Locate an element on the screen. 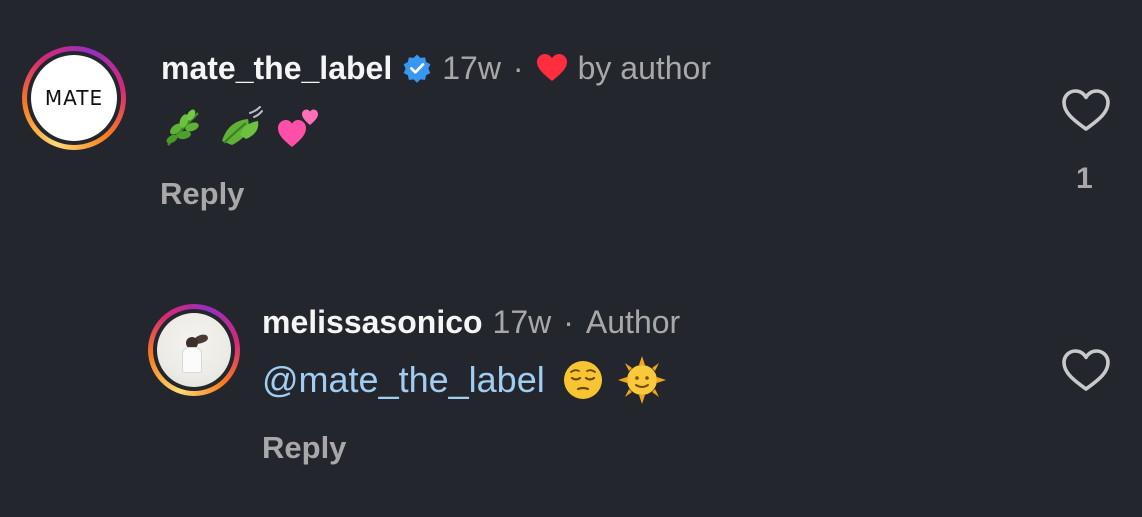 Image resolution: width=1142 pixels, height=517 pixels. like-count: 1 is located at coordinates (1084, 178).